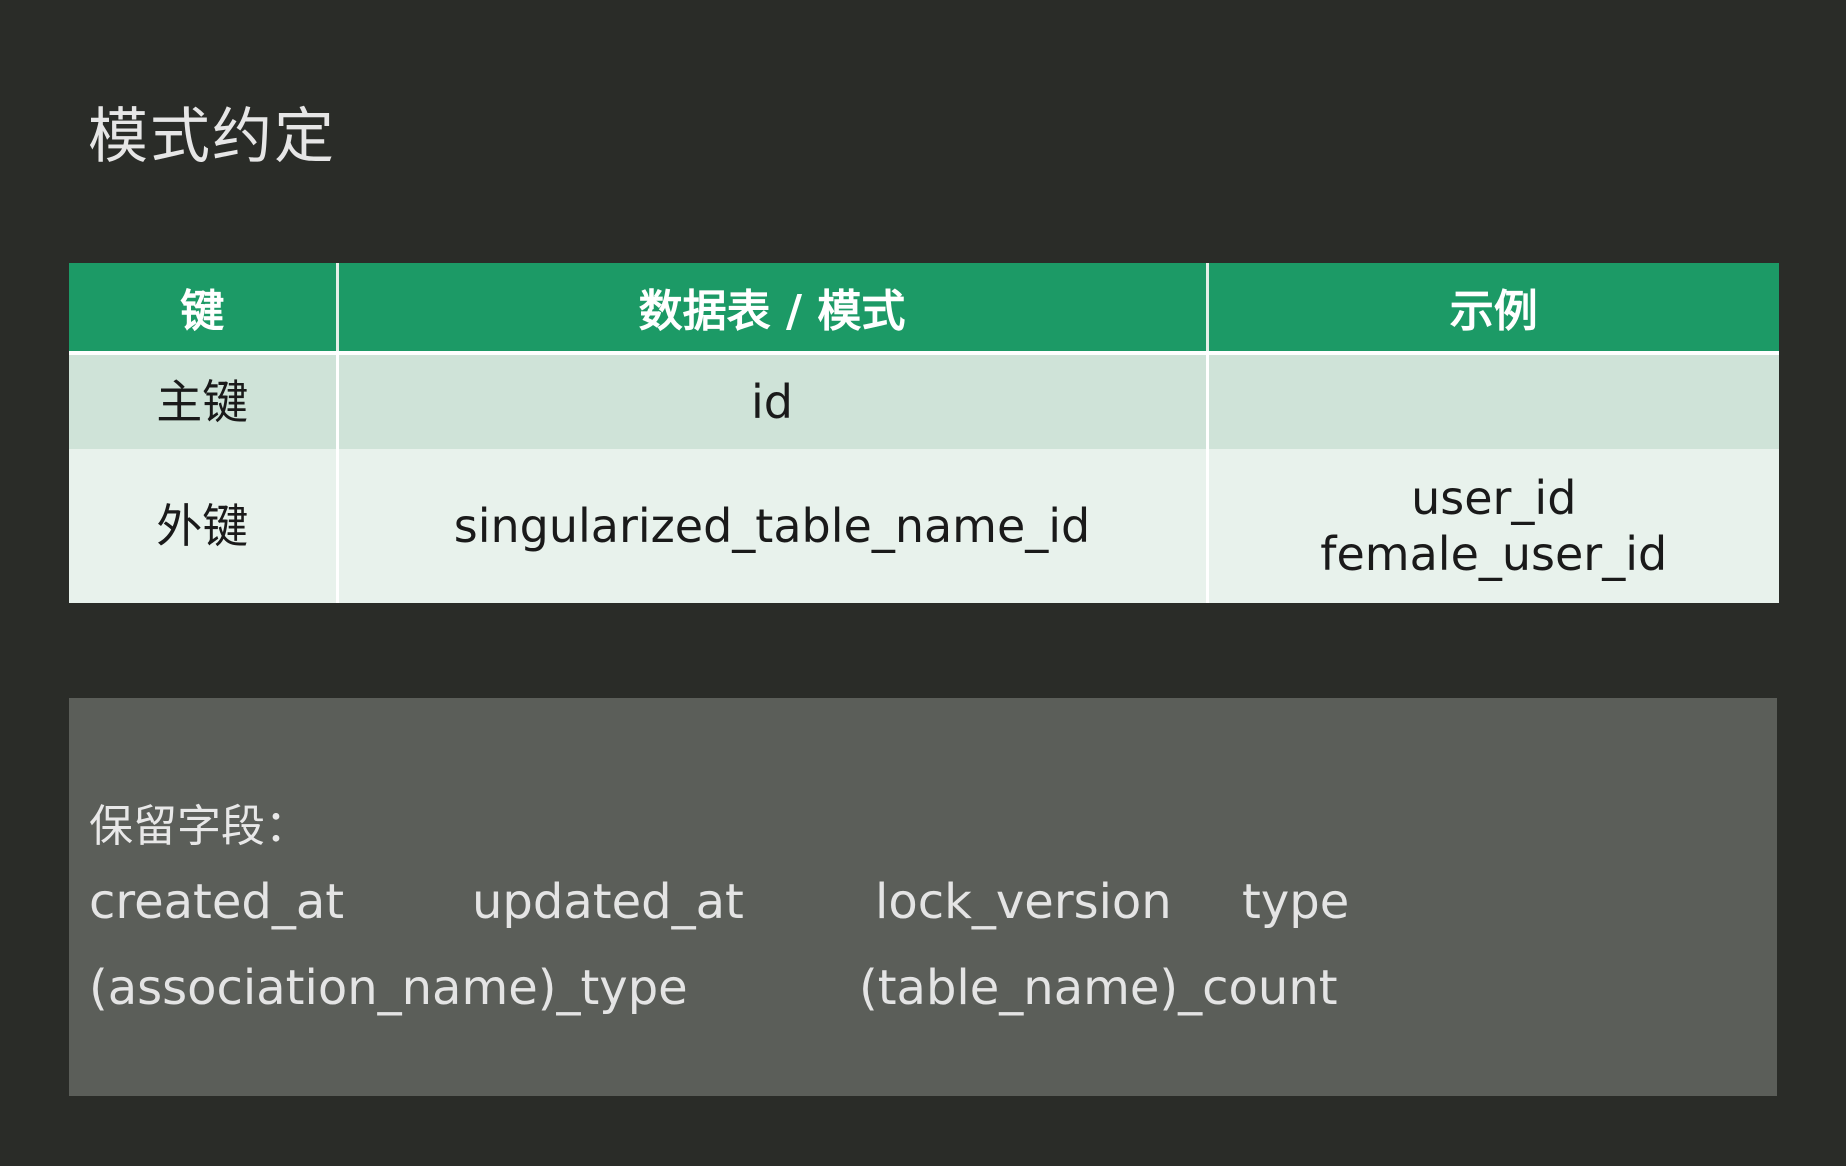  I want to click on reserved-field-lock-version: lock_version, so click(1023, 902).